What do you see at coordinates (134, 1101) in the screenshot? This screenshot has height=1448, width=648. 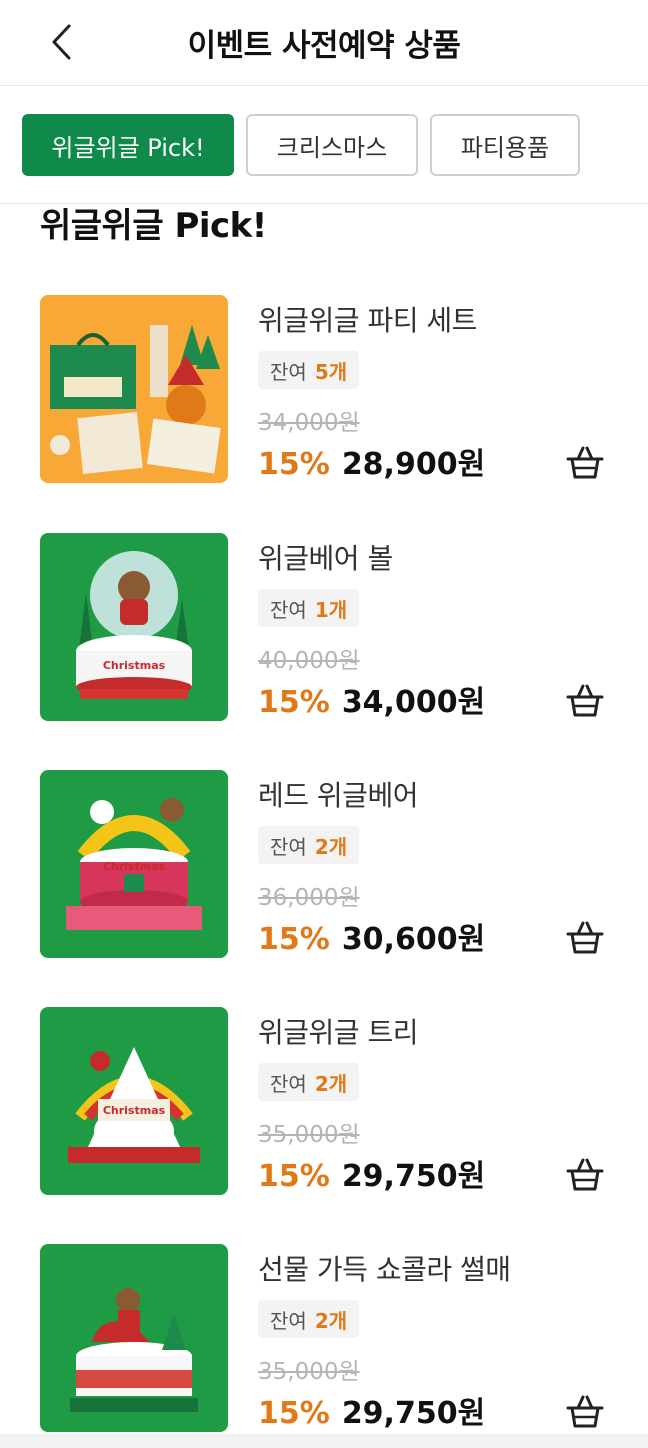 I see `tree-cake-image: Christmas` at bounding box center [134, 1101].